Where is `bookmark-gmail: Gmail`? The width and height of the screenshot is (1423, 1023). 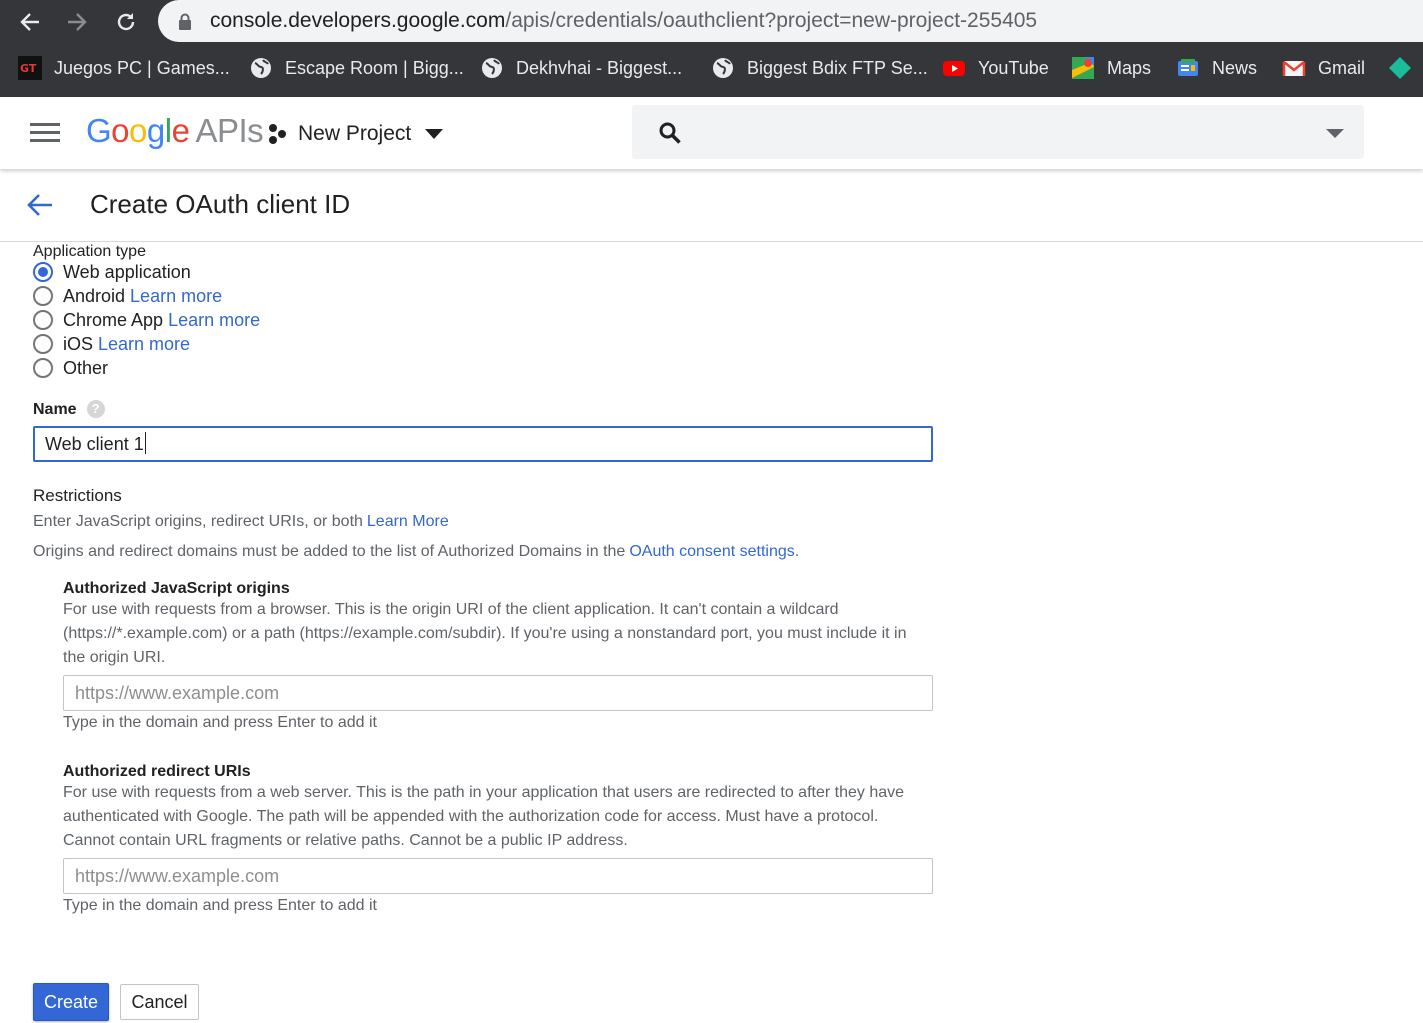 bookmark-gmail: Gmail is located at coordinates (1323, 68).